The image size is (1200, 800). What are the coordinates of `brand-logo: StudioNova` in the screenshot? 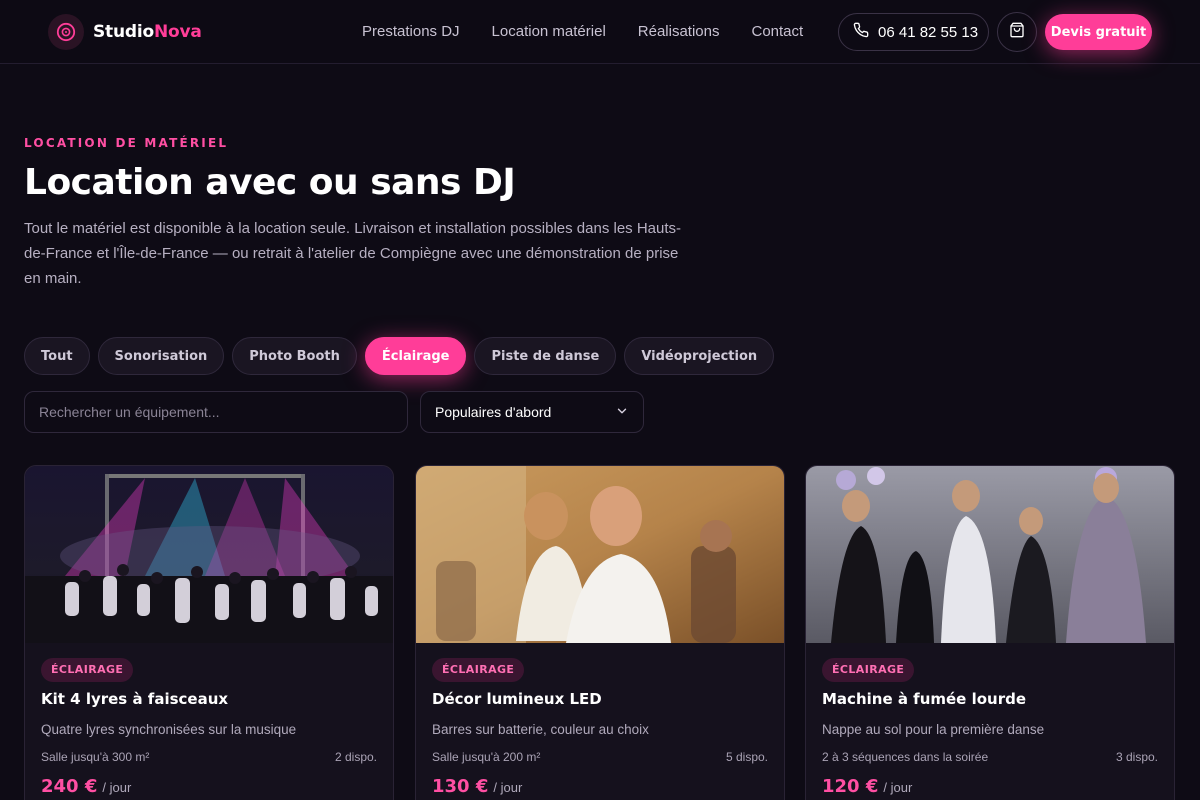 It's located at (125, 32).